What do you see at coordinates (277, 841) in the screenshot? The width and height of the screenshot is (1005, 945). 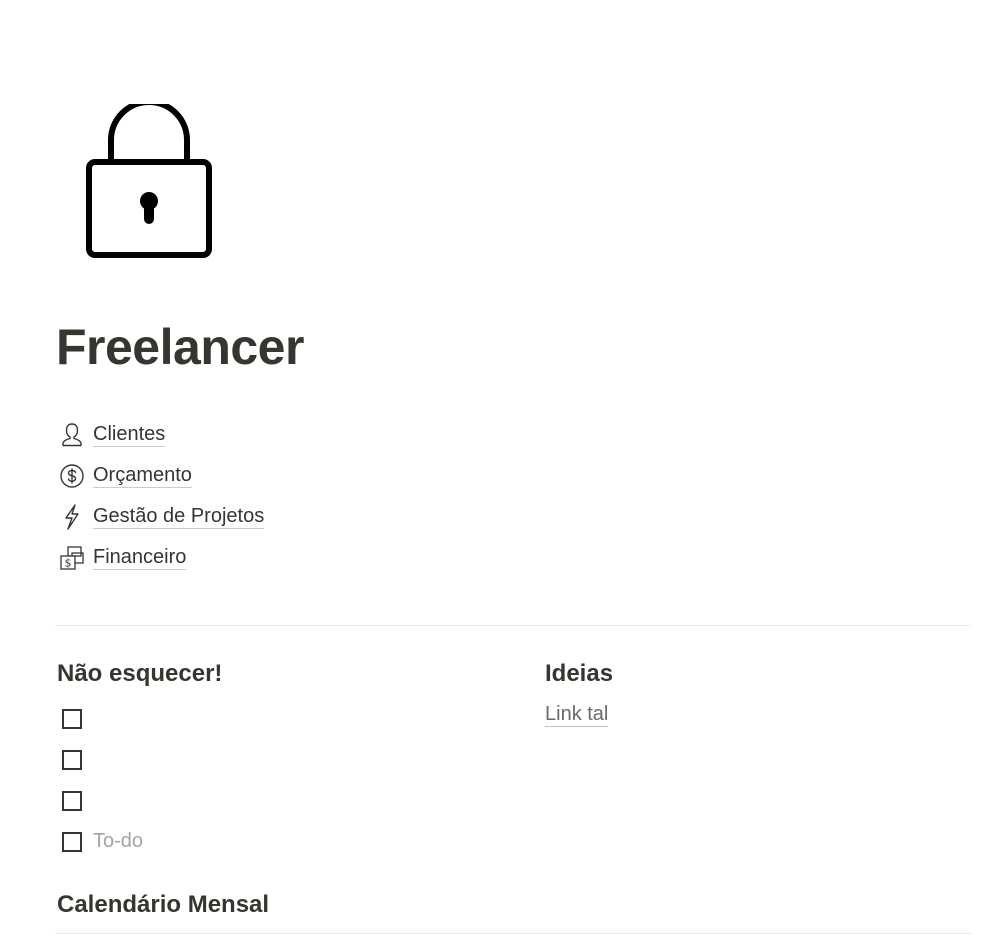 I see `todo-item: To-do` at bounding box center [277, 841].